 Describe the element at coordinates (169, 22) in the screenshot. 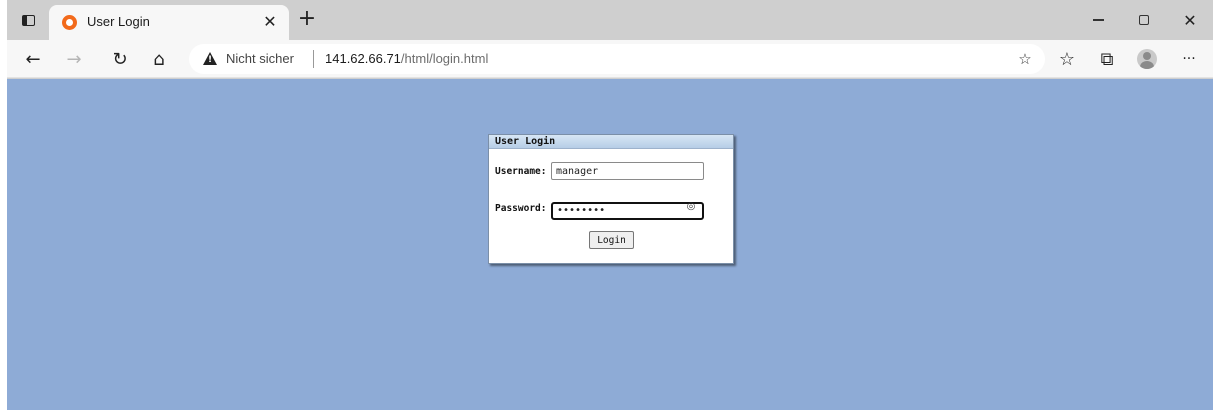

I see `tab-user-login: User Login ✕` at that location.